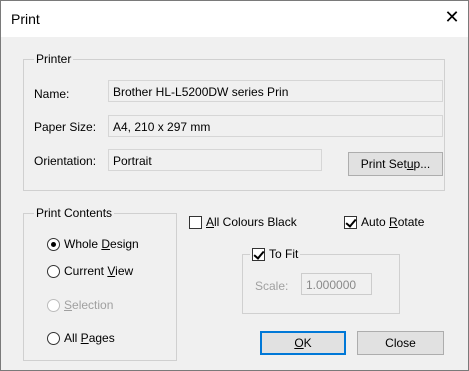 This screenshot has width=469, height=371. I want to click on current-view-label: Current View, so click(98, 271).